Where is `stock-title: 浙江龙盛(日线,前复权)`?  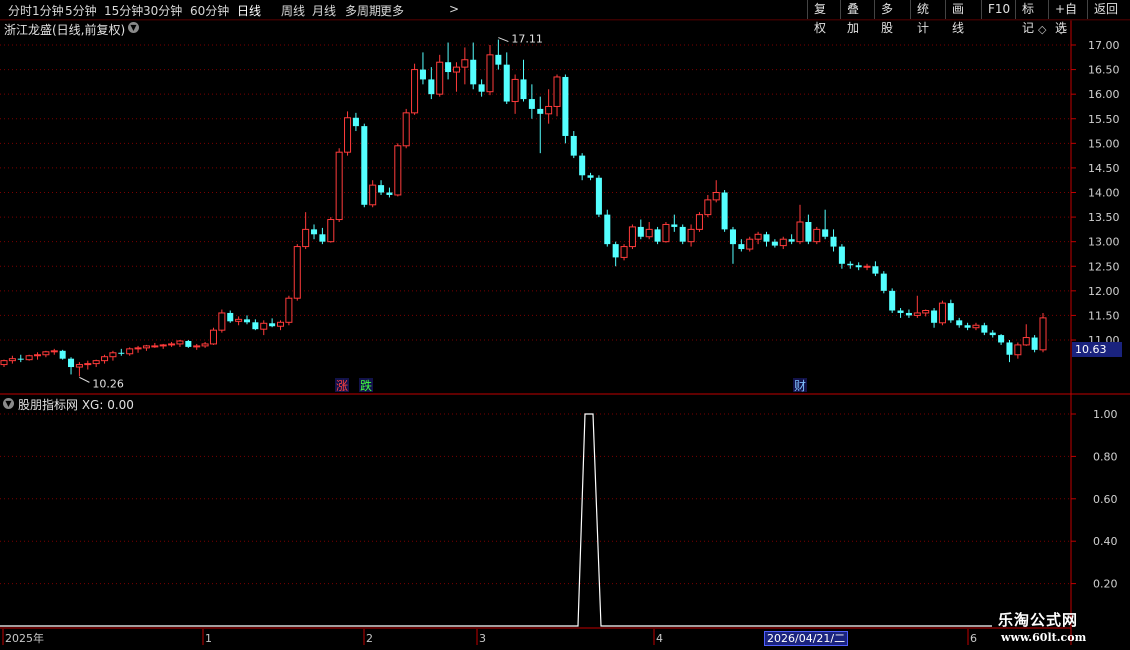 stock-title: 浙江龙盛(日线,前复权) is located at coordinates (65, 30).